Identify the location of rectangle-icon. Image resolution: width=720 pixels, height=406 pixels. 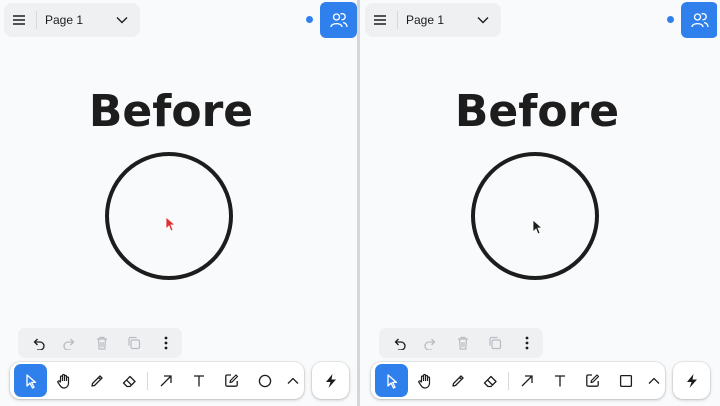
(625, 380).